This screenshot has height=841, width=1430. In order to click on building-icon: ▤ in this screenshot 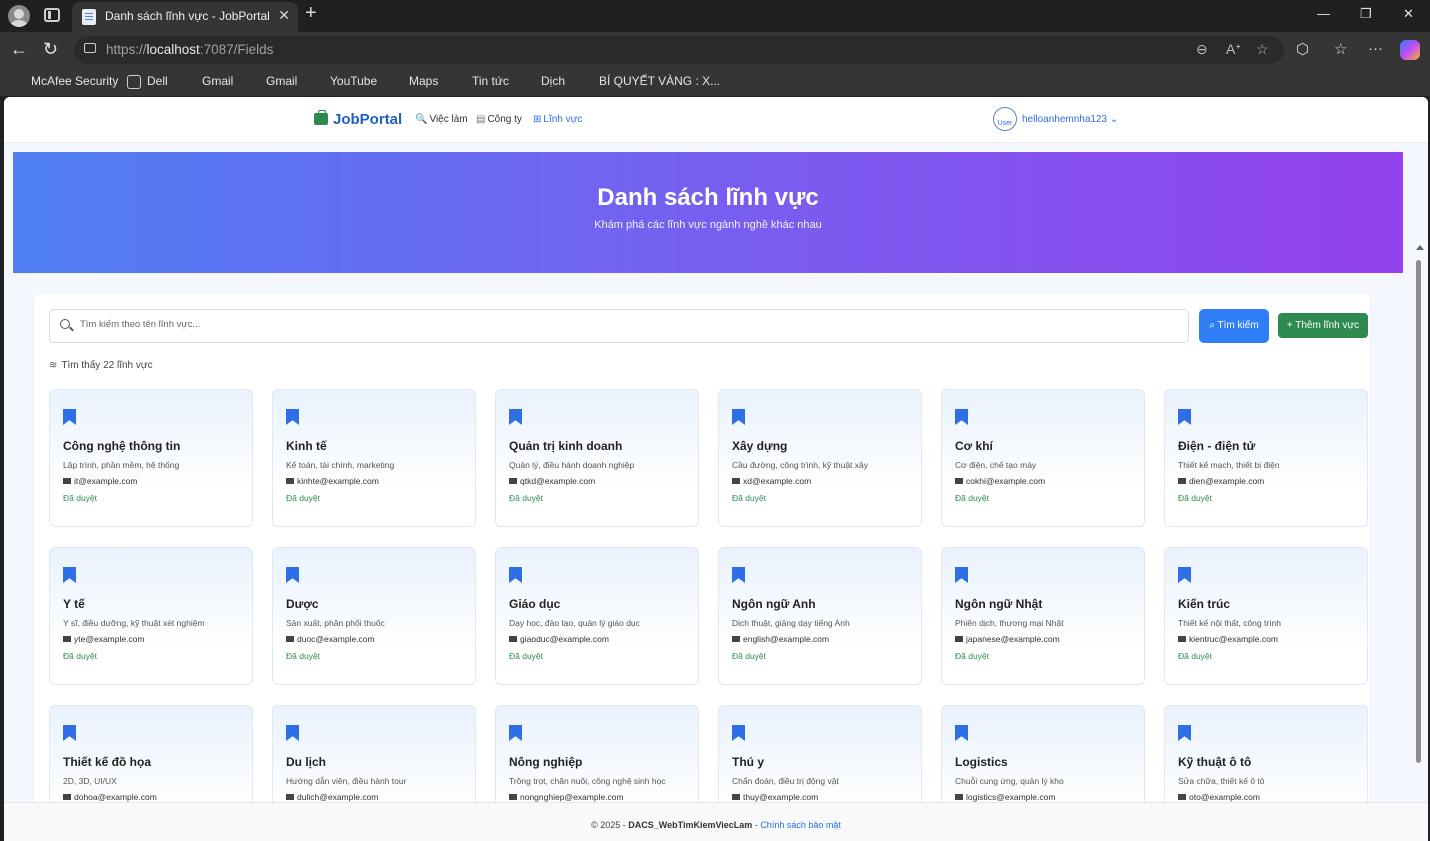, I will do `click(481, 119)`.